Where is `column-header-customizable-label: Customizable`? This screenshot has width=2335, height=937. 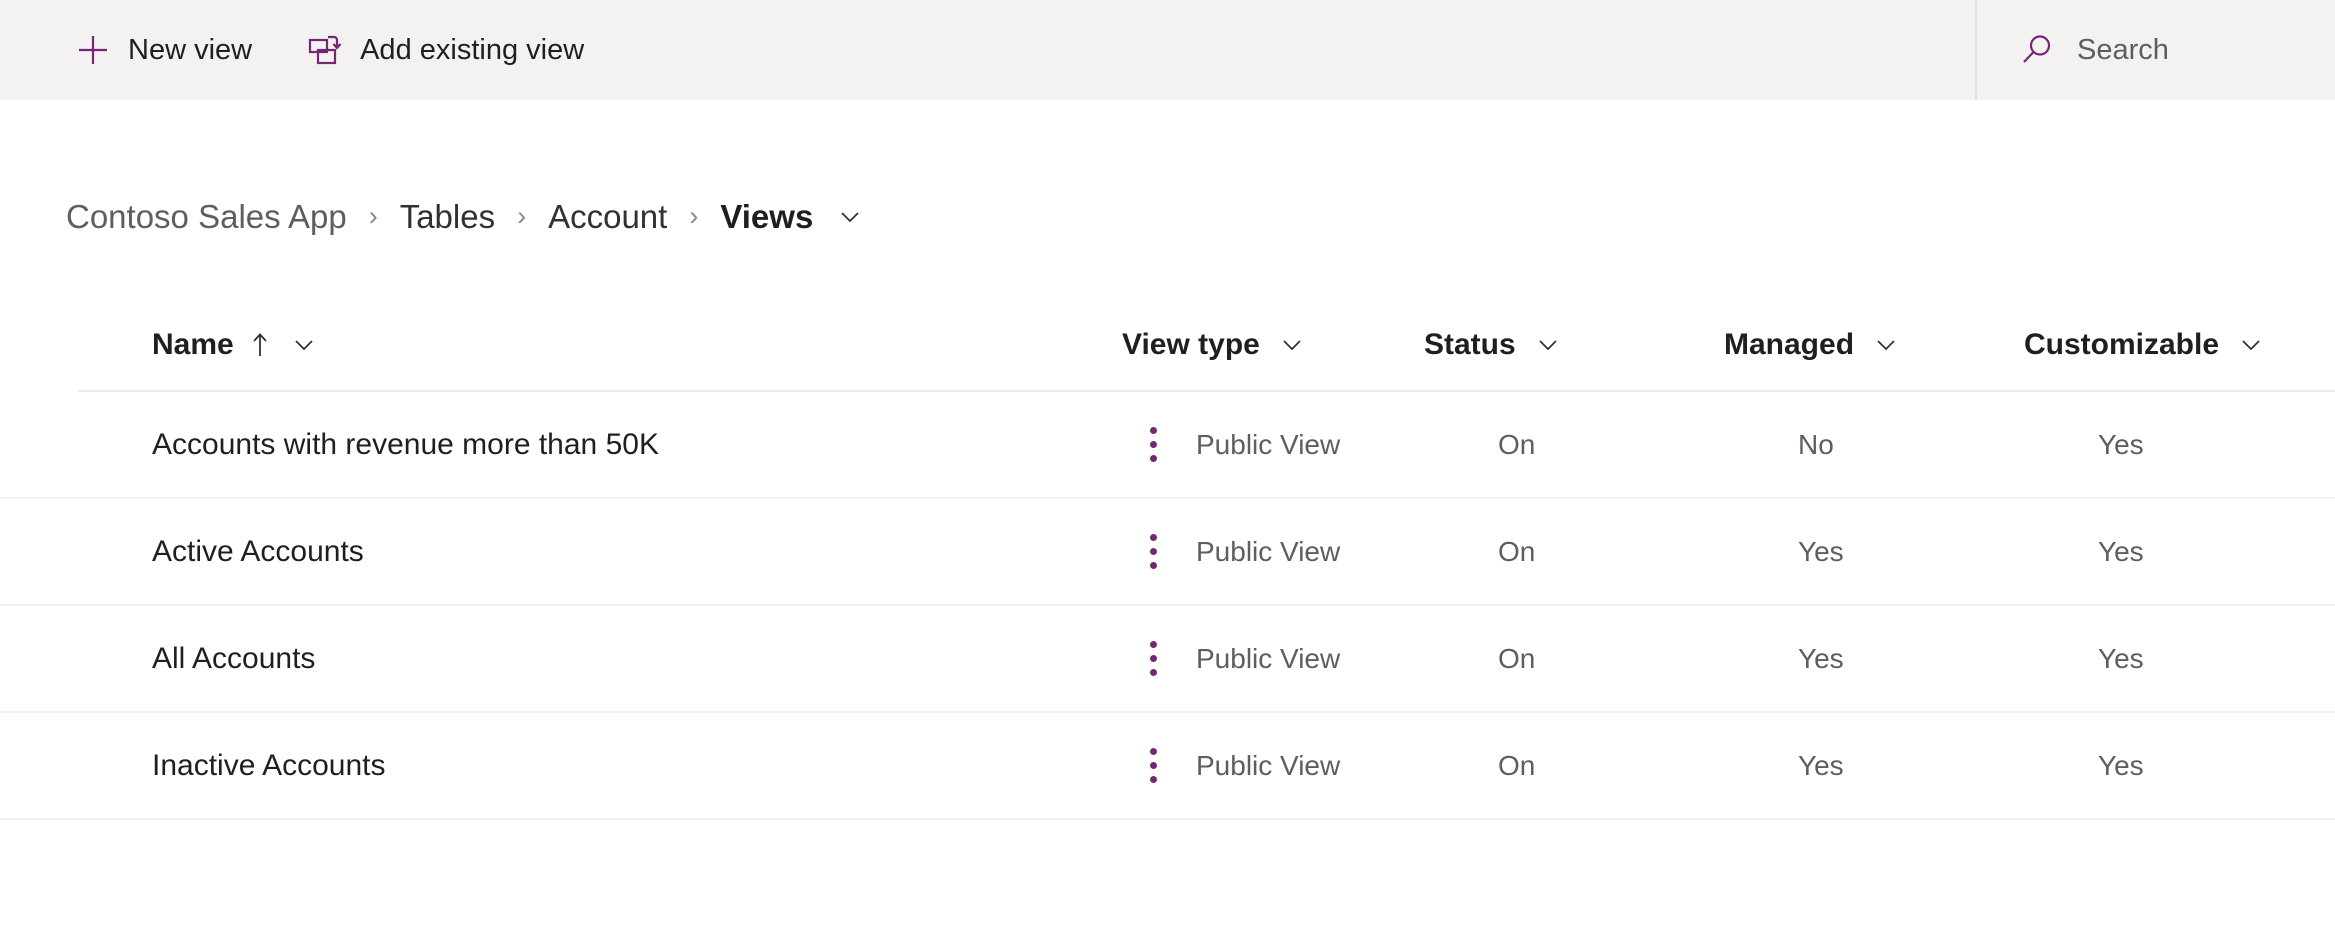 column-header-customizable-label: Customizable is located at coordinates (2122, 344).